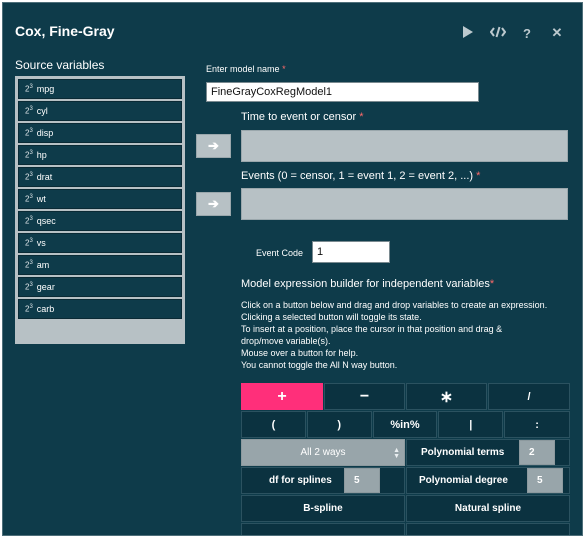 Image resolution: width=587 pixels, height=538 pixels. What do you see at coordinates (100, 221) in the screenshot?
I see `variable-item-qsec: 23 qsec` at bounding box center [100, 221].